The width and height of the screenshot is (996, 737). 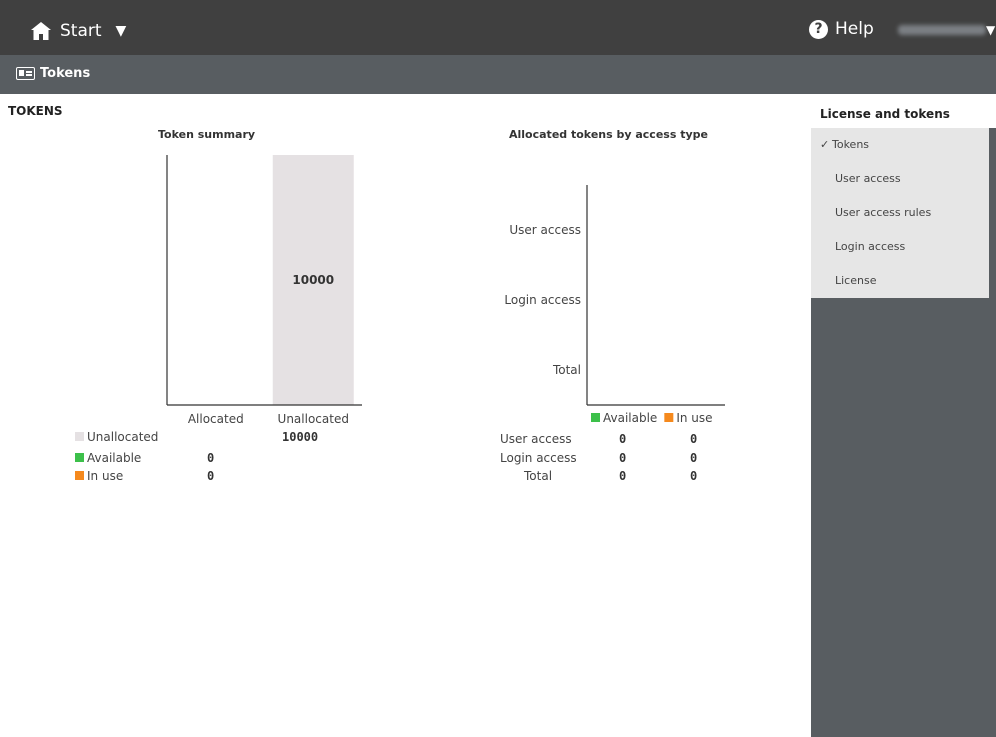 What do you see at coordinates (900, 145) in the screenshot?
I see `sidebar-item-tokens: ✓ Tokens` at bounding box center [900, 145].